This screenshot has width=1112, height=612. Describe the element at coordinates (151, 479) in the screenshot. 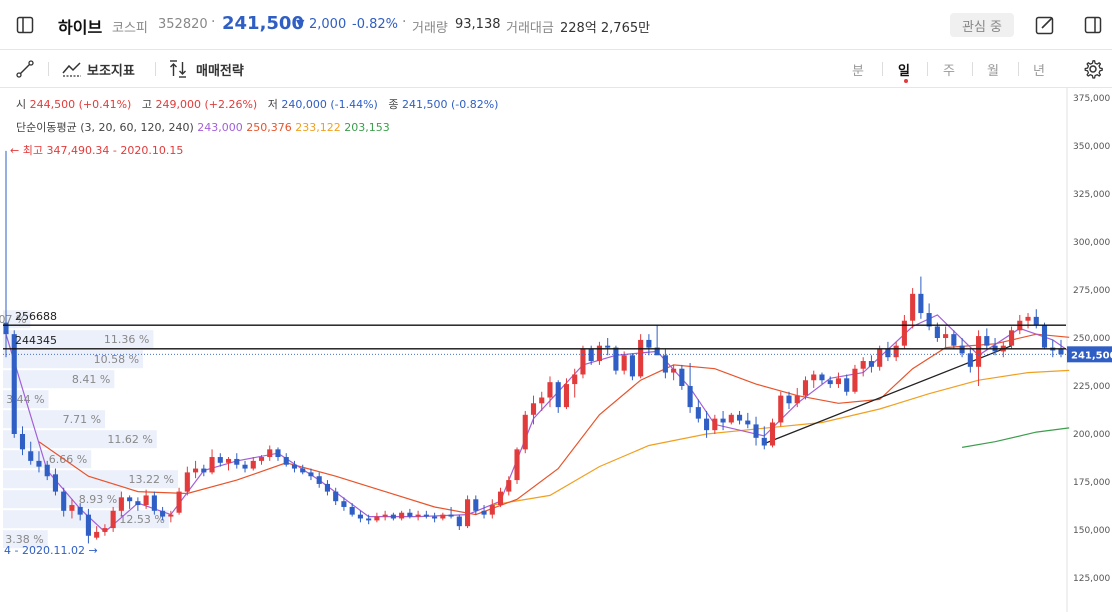

I see `volume-profile-label: 13.22 %` at that location.